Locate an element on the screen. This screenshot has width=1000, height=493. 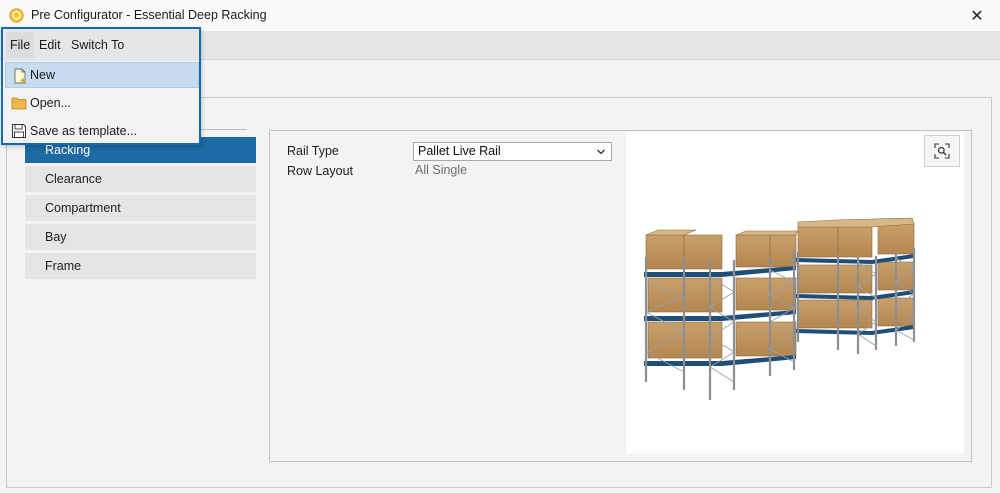
nav-item-compartment: Compartment is located at coordinates (140, 208).